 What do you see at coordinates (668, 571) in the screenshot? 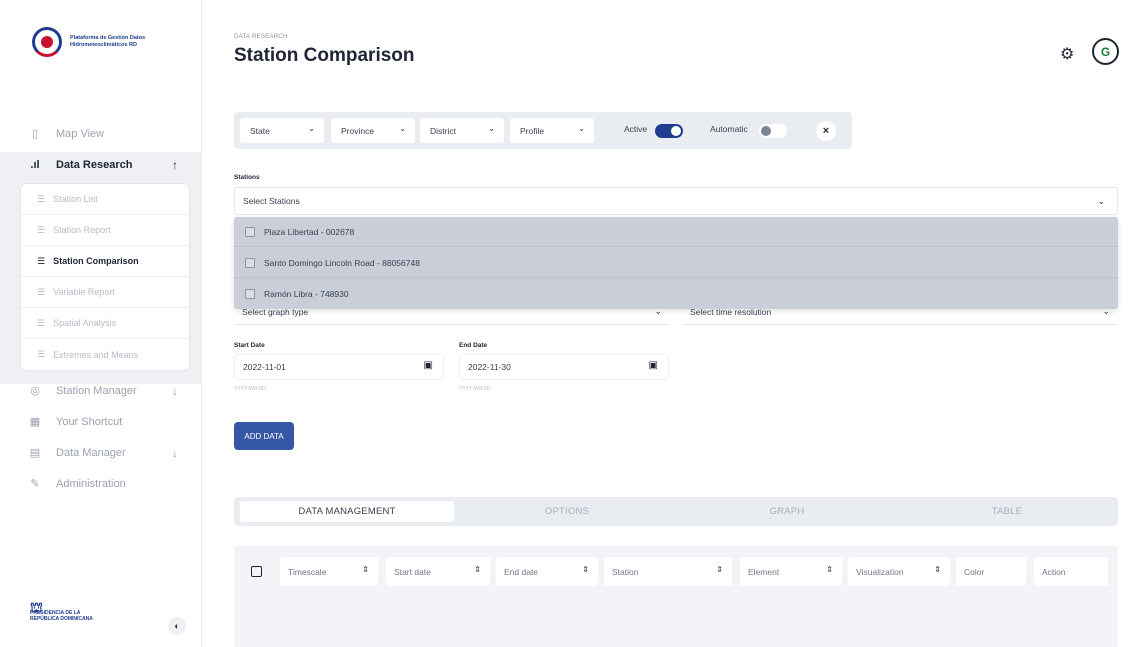
I see `column-header-station: Station ⇕` at bounding box center [668, 571].